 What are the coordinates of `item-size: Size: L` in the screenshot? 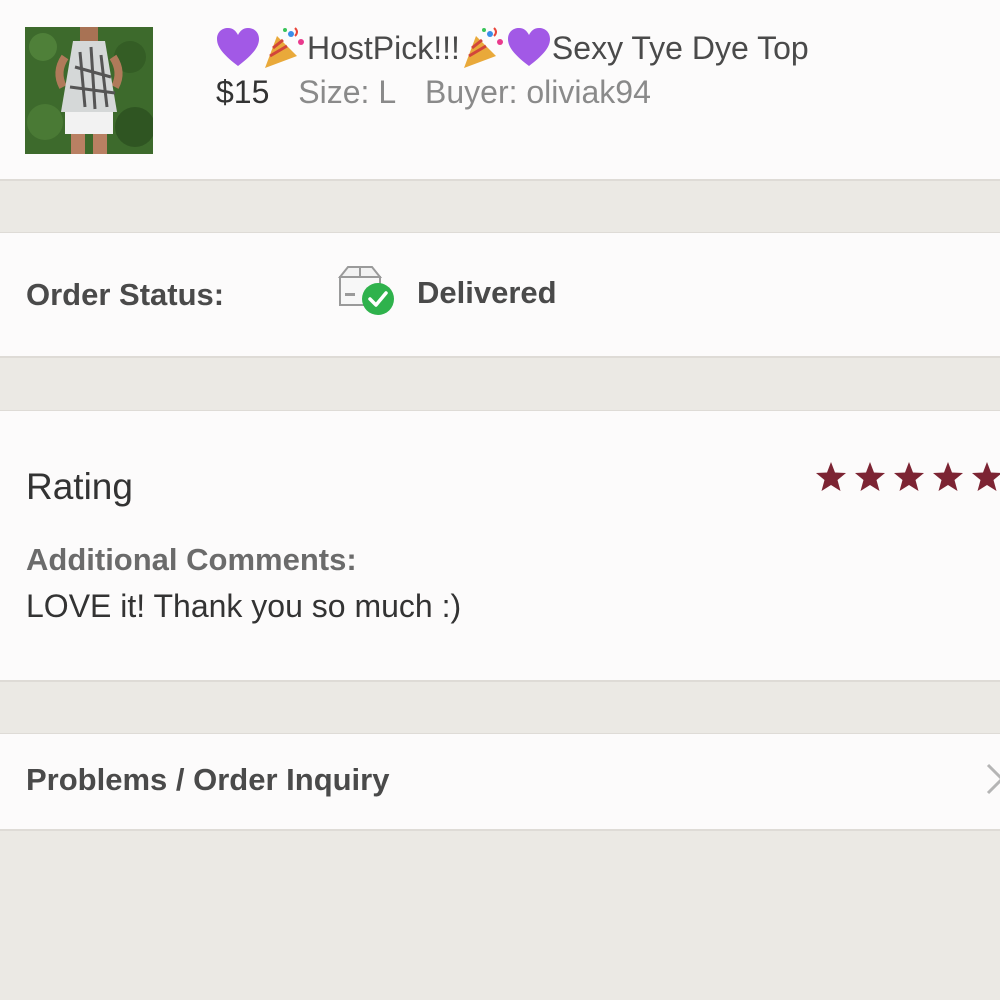 It's located at (347, 92).